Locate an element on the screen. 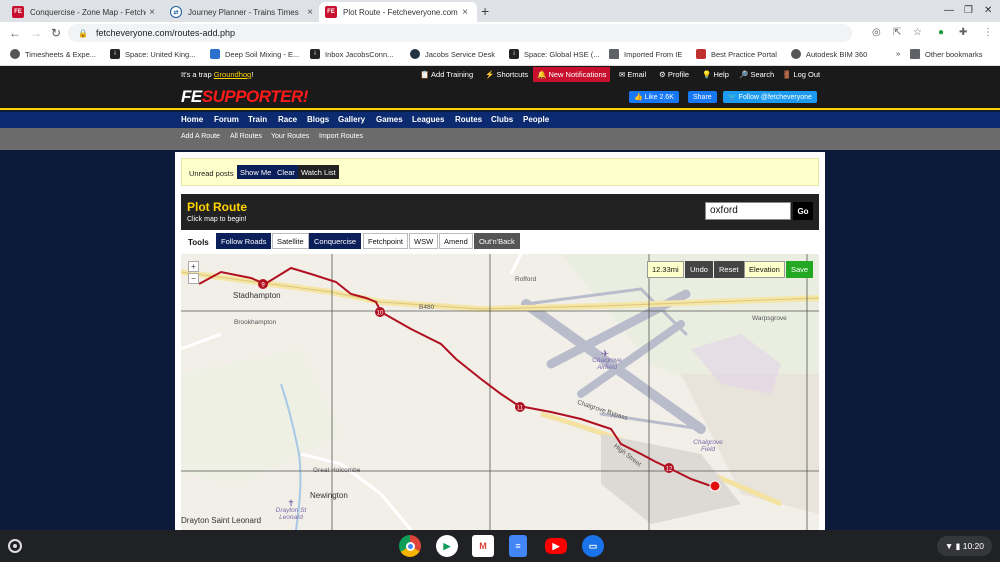 The image size is (1000, 562). subnav-add-route: Add A Route is located at coordinates (200, 136).